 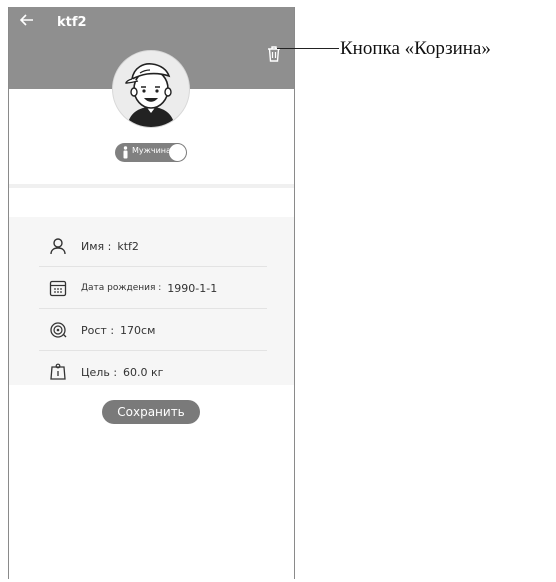 What do you see at coordinates (138, 330) in the screenshot?
I see `height-value: 170см` at bounding box center [138, 330].